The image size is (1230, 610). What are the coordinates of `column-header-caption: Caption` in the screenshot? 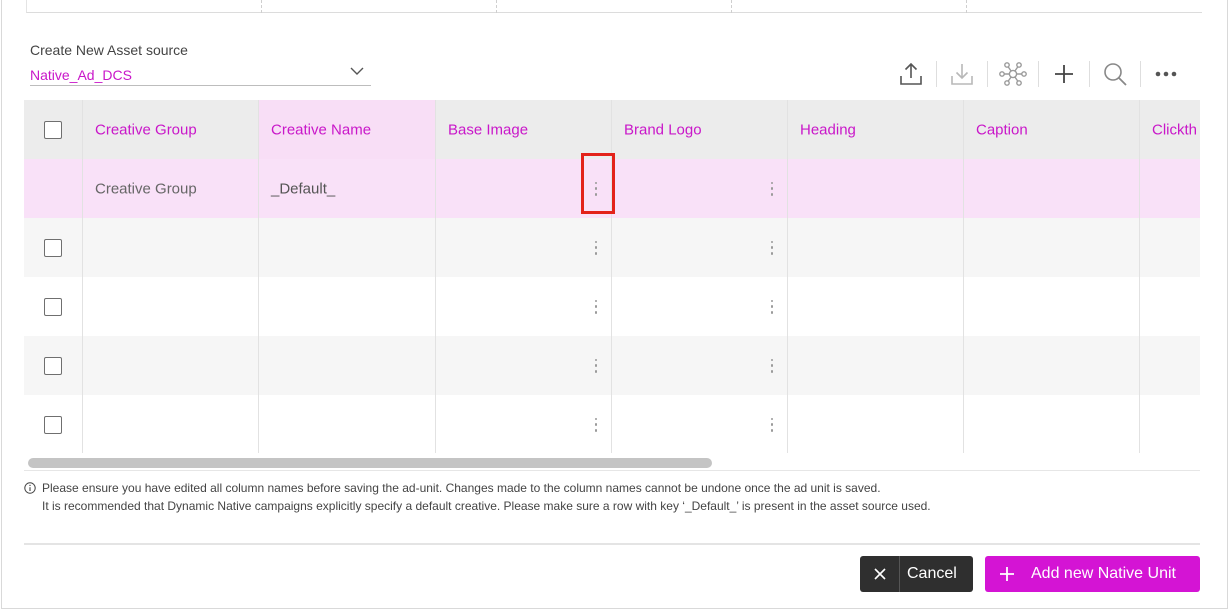 It's located at (1052, 129).